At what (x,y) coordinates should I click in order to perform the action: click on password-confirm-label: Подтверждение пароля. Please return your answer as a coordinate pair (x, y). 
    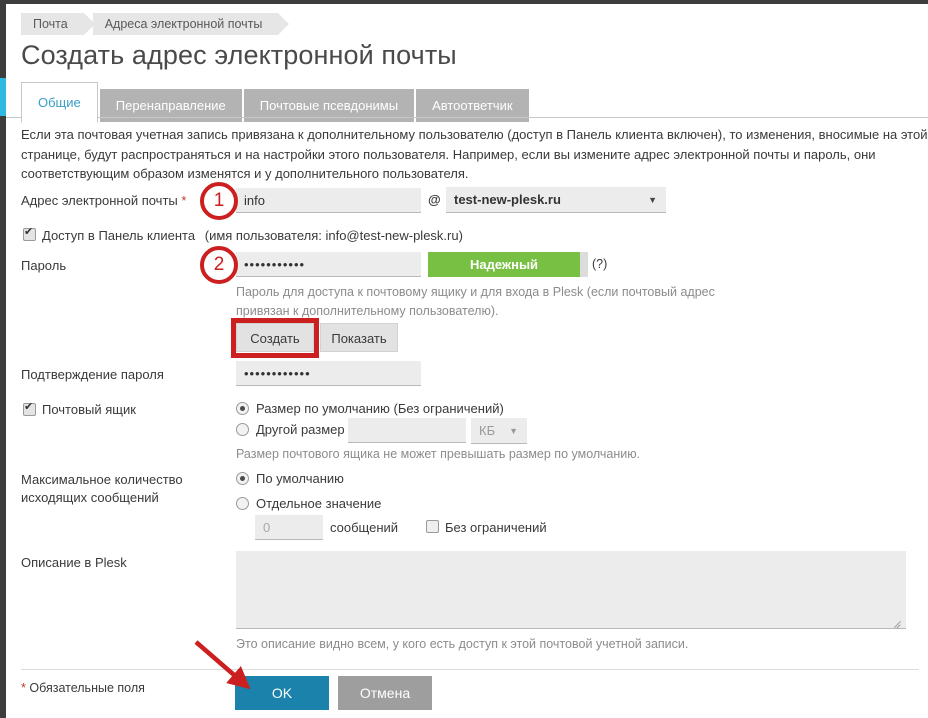
    Looking at the image, I should click on (92, 374).